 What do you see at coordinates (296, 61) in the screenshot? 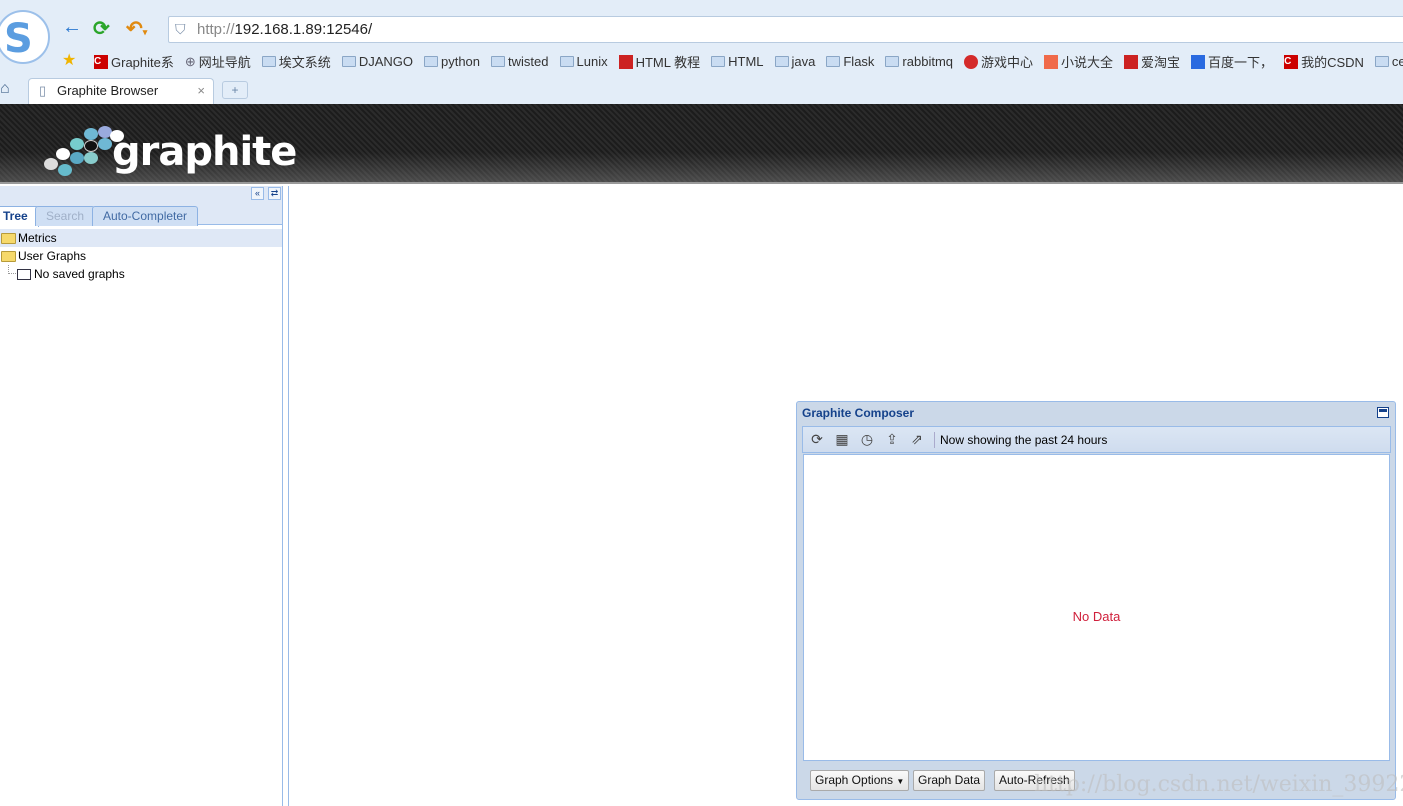
I see `bookmark-item: 埃文系统` at bounding box center [296, 61].